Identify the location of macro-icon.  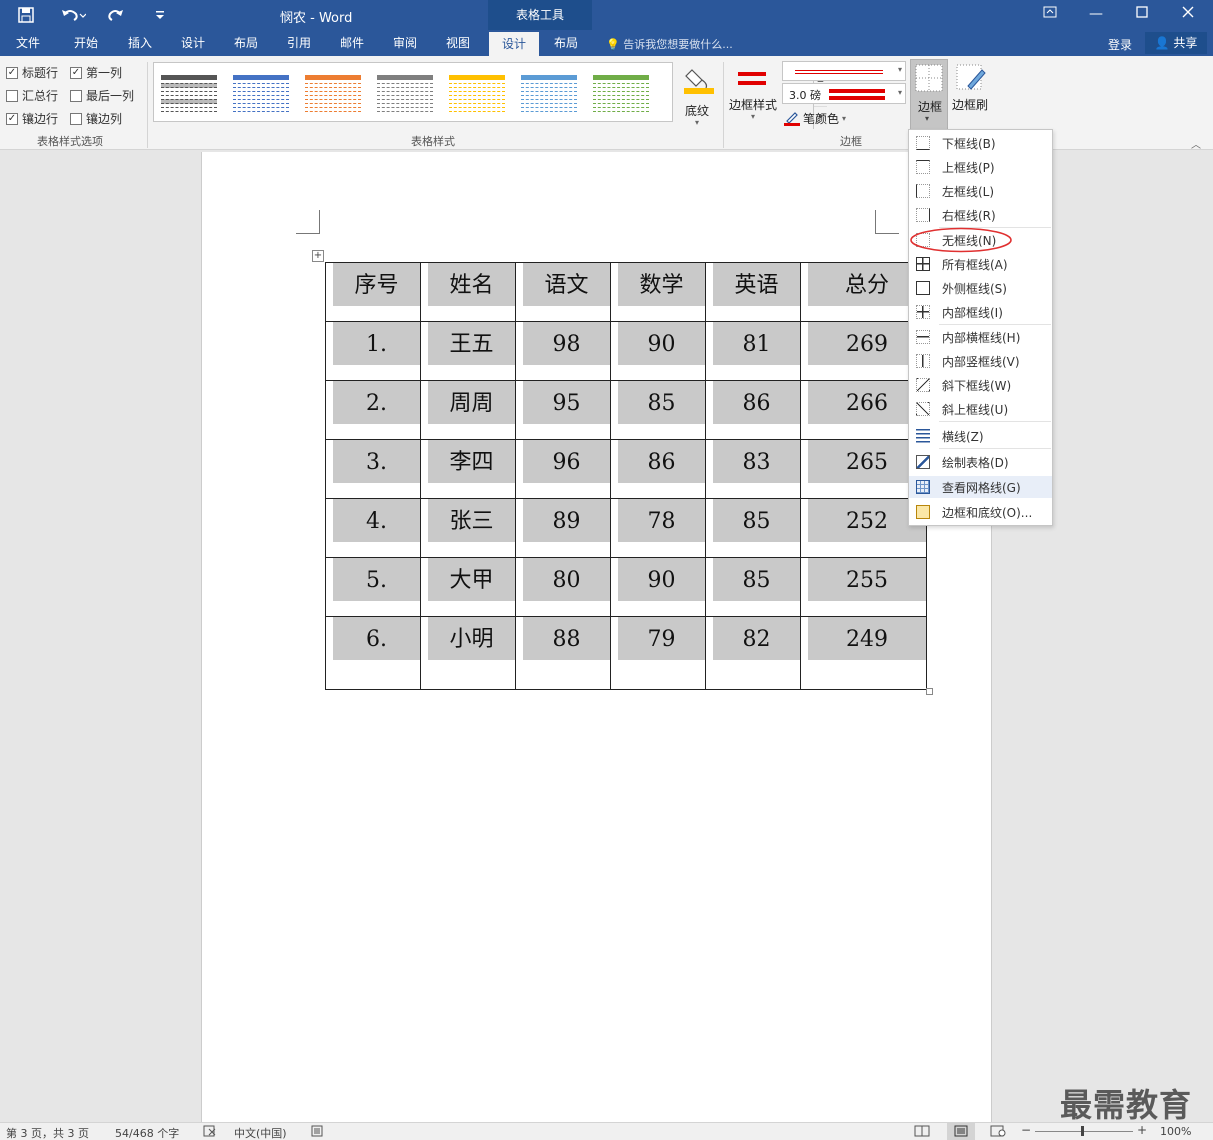
(317, 1132).